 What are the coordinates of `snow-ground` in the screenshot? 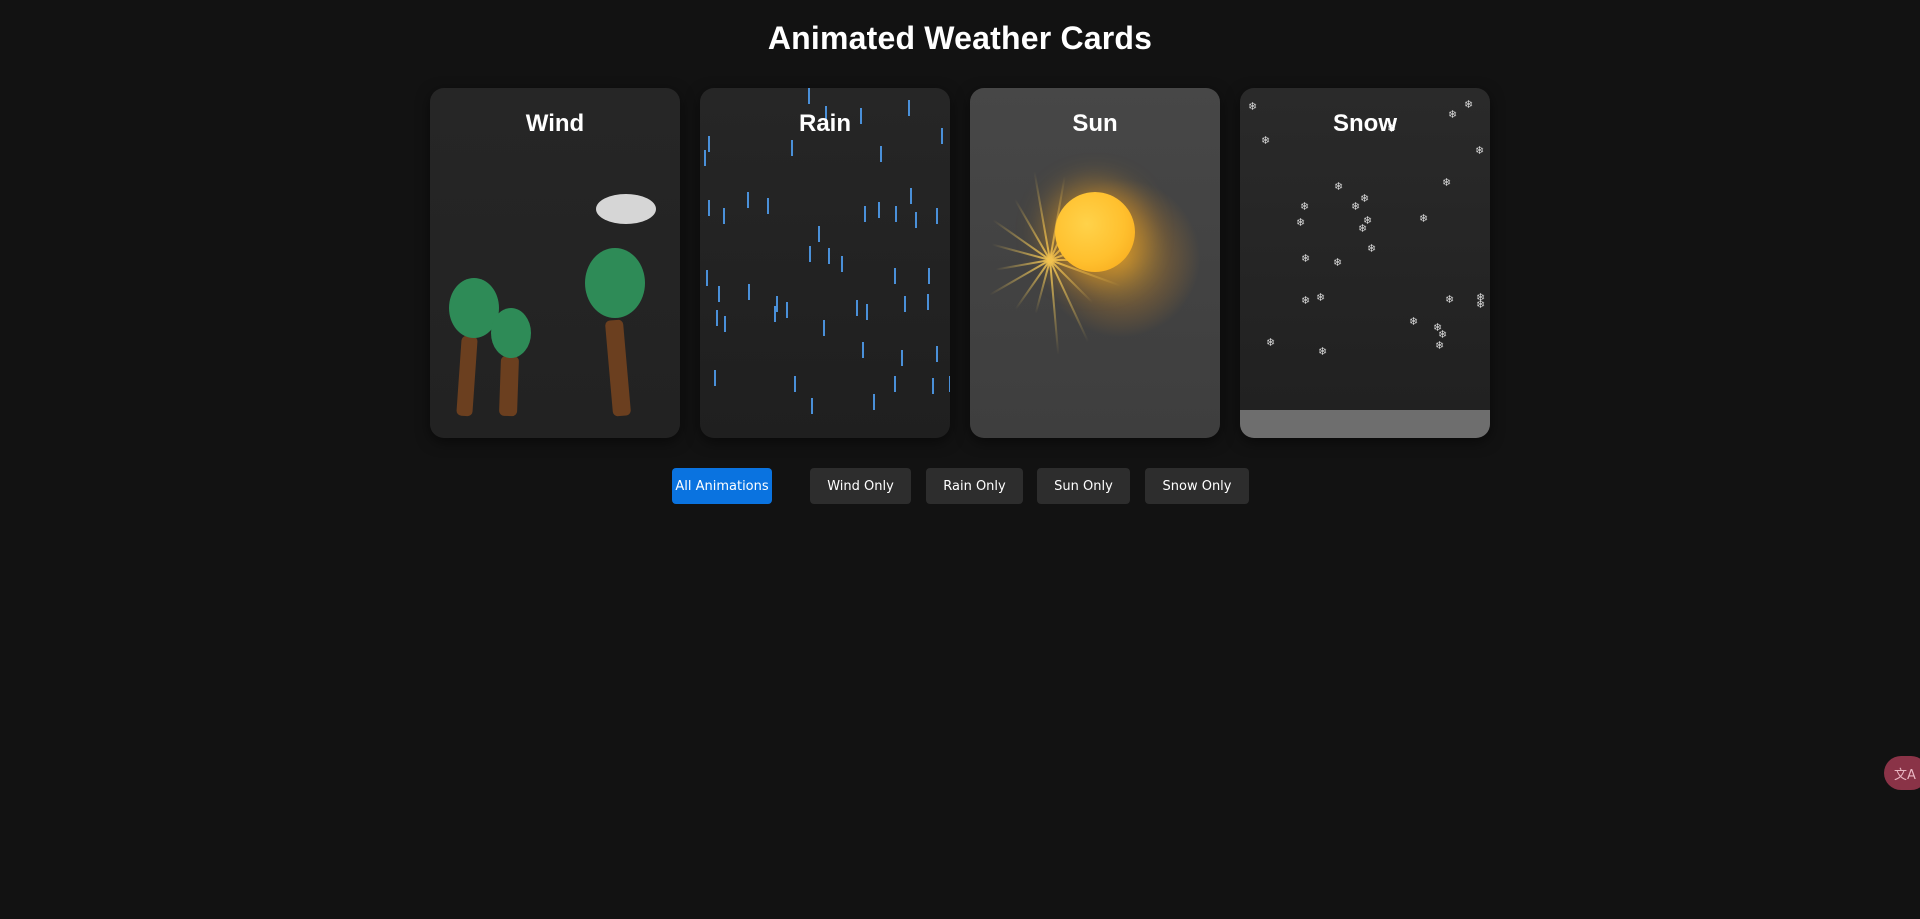 It's located at (1365, 424).